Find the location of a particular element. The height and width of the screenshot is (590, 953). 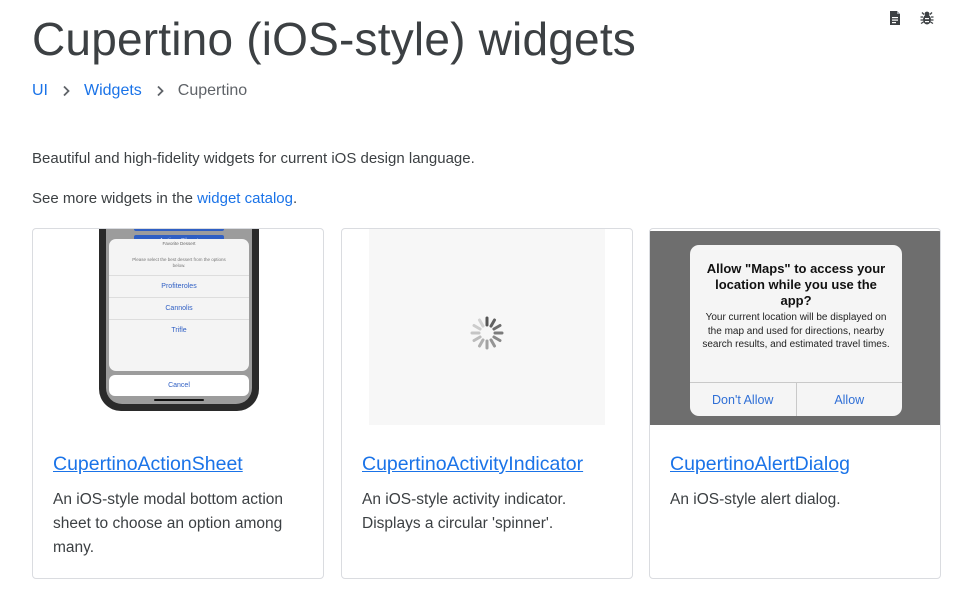

activity-indicator-thumbnail is located at coordinates (487, 327).